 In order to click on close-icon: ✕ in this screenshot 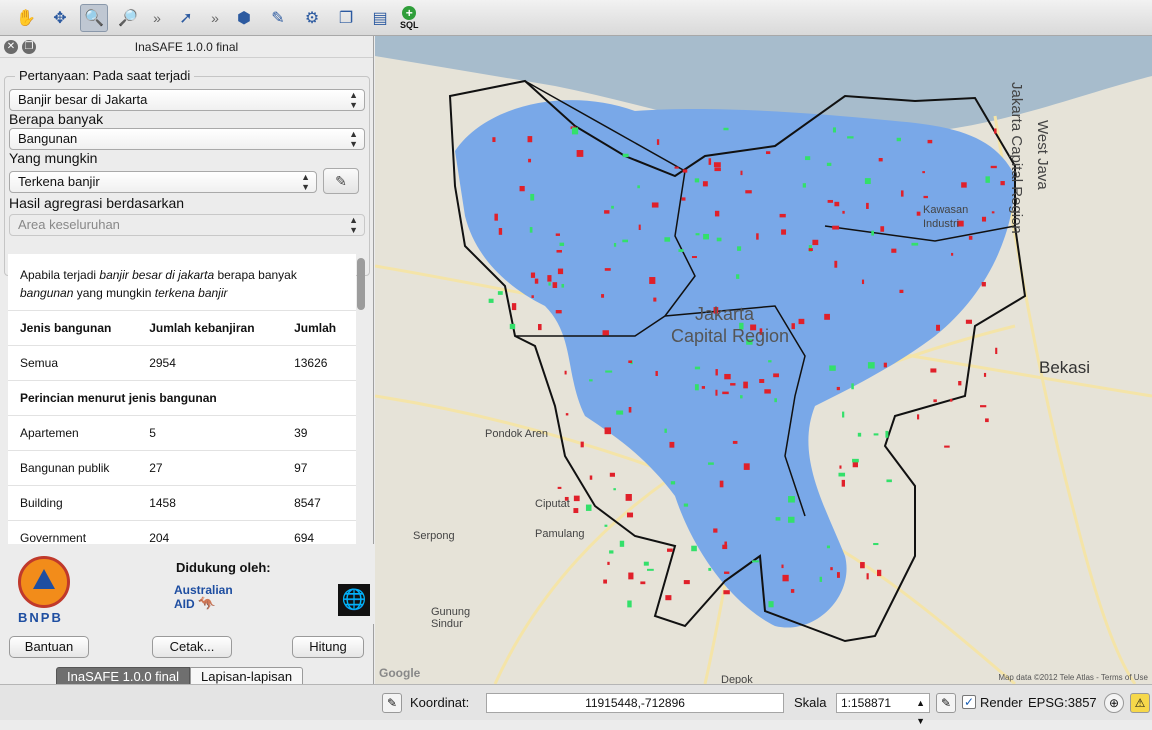, I will do `click(11, 47)`.